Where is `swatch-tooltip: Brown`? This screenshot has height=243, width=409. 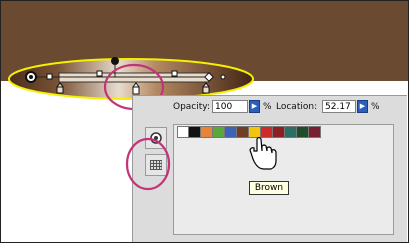
swatch-tooltip: Brown is located at coordinates (269, 188).